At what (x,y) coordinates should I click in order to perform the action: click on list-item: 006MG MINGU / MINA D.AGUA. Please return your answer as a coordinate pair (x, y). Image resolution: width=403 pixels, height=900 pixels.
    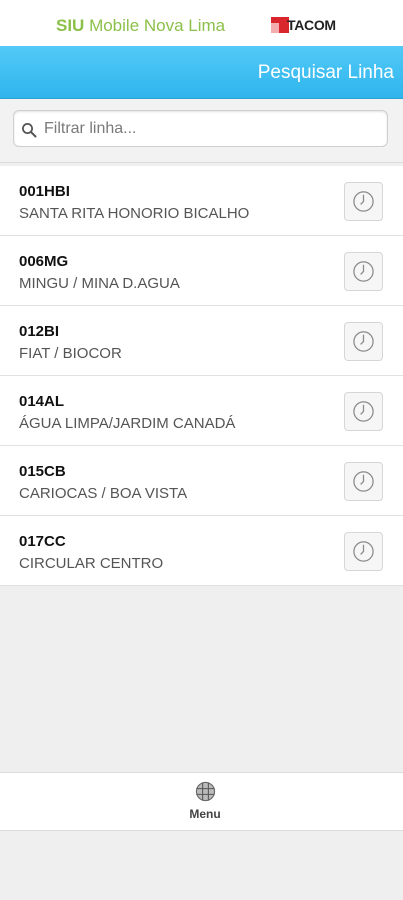
    Looking at the image, I should click on (201, 271).